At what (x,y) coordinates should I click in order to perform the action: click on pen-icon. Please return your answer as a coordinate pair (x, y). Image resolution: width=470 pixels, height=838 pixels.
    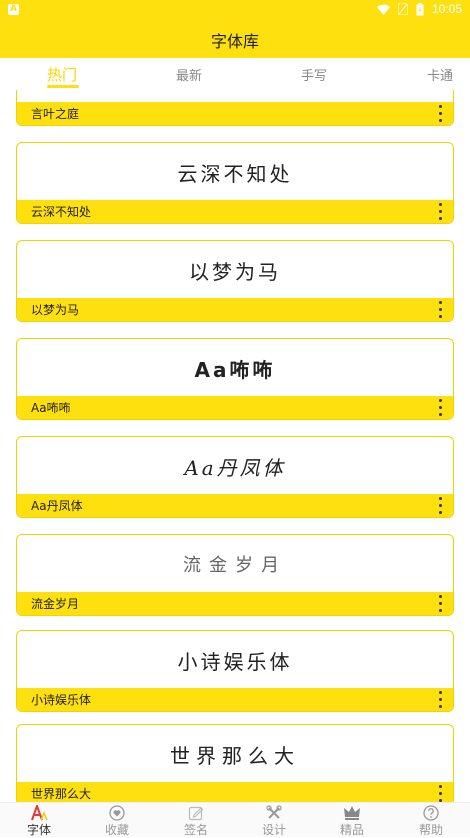
    Looking at the image, I should click on (196, 813).